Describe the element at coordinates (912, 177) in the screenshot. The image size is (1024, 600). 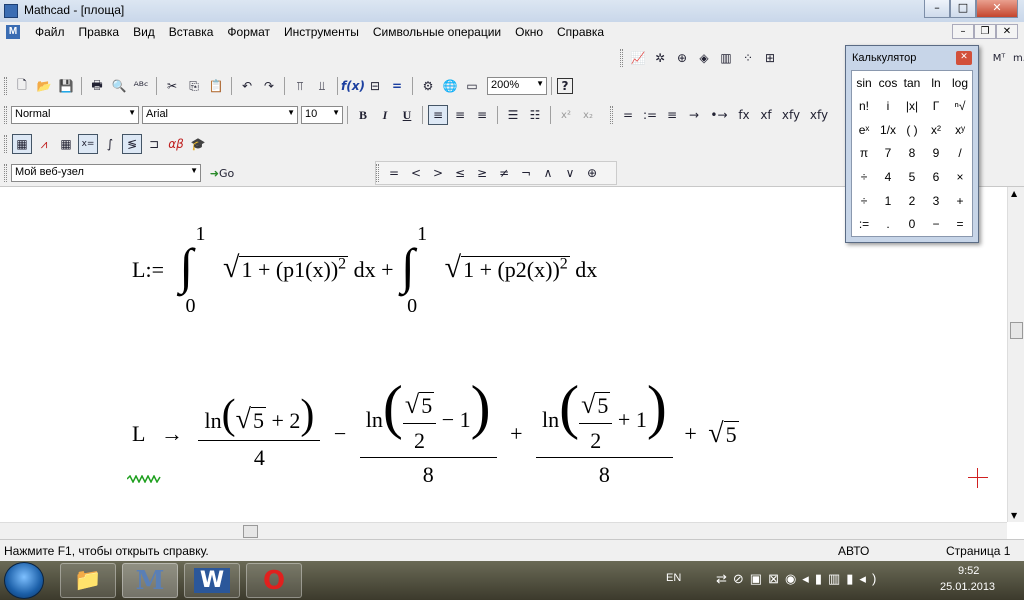
I see `calc-key: 5` at that location.